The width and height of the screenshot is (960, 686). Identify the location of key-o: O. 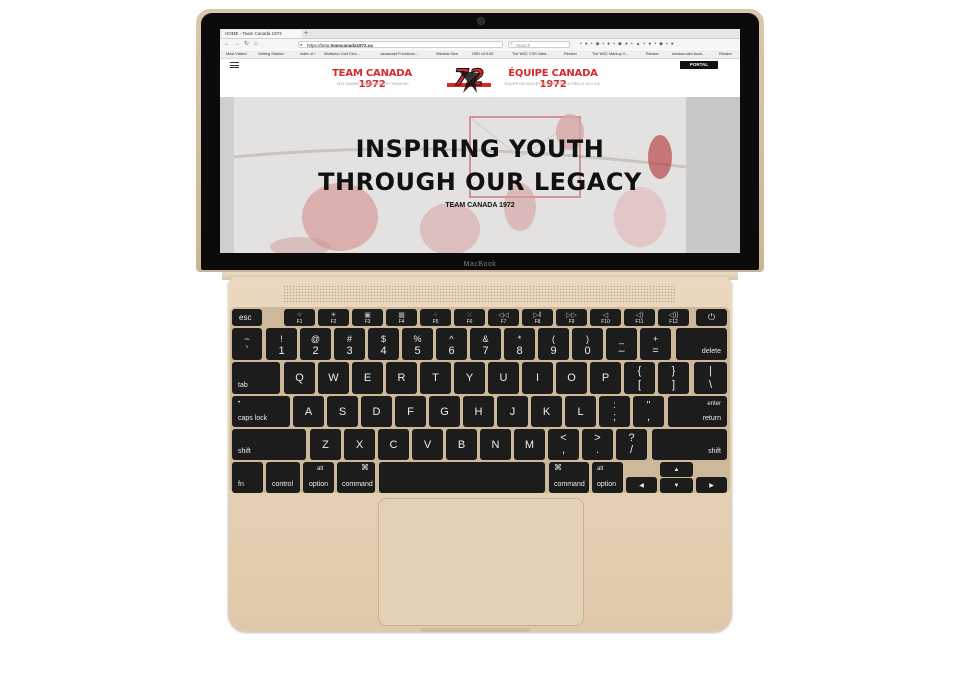
(571, 378).